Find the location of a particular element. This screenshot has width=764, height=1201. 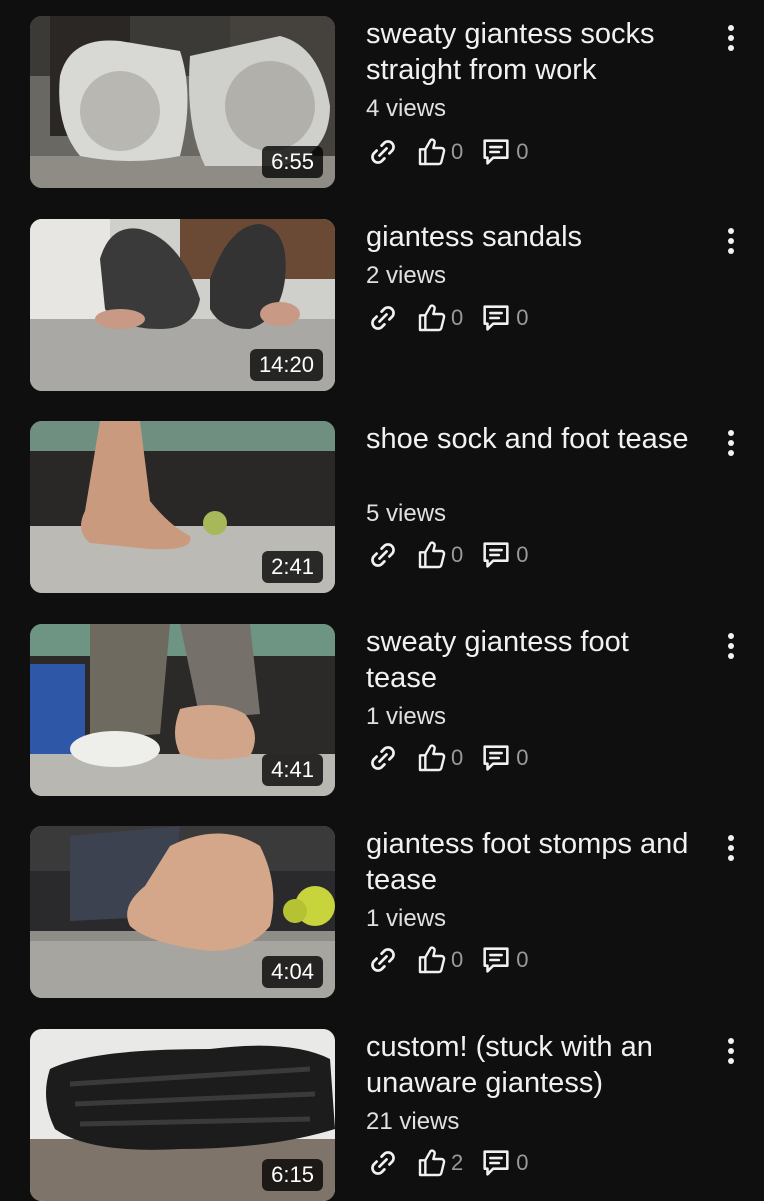

video-duration: 4:41 is located at coordinates (292, 770).